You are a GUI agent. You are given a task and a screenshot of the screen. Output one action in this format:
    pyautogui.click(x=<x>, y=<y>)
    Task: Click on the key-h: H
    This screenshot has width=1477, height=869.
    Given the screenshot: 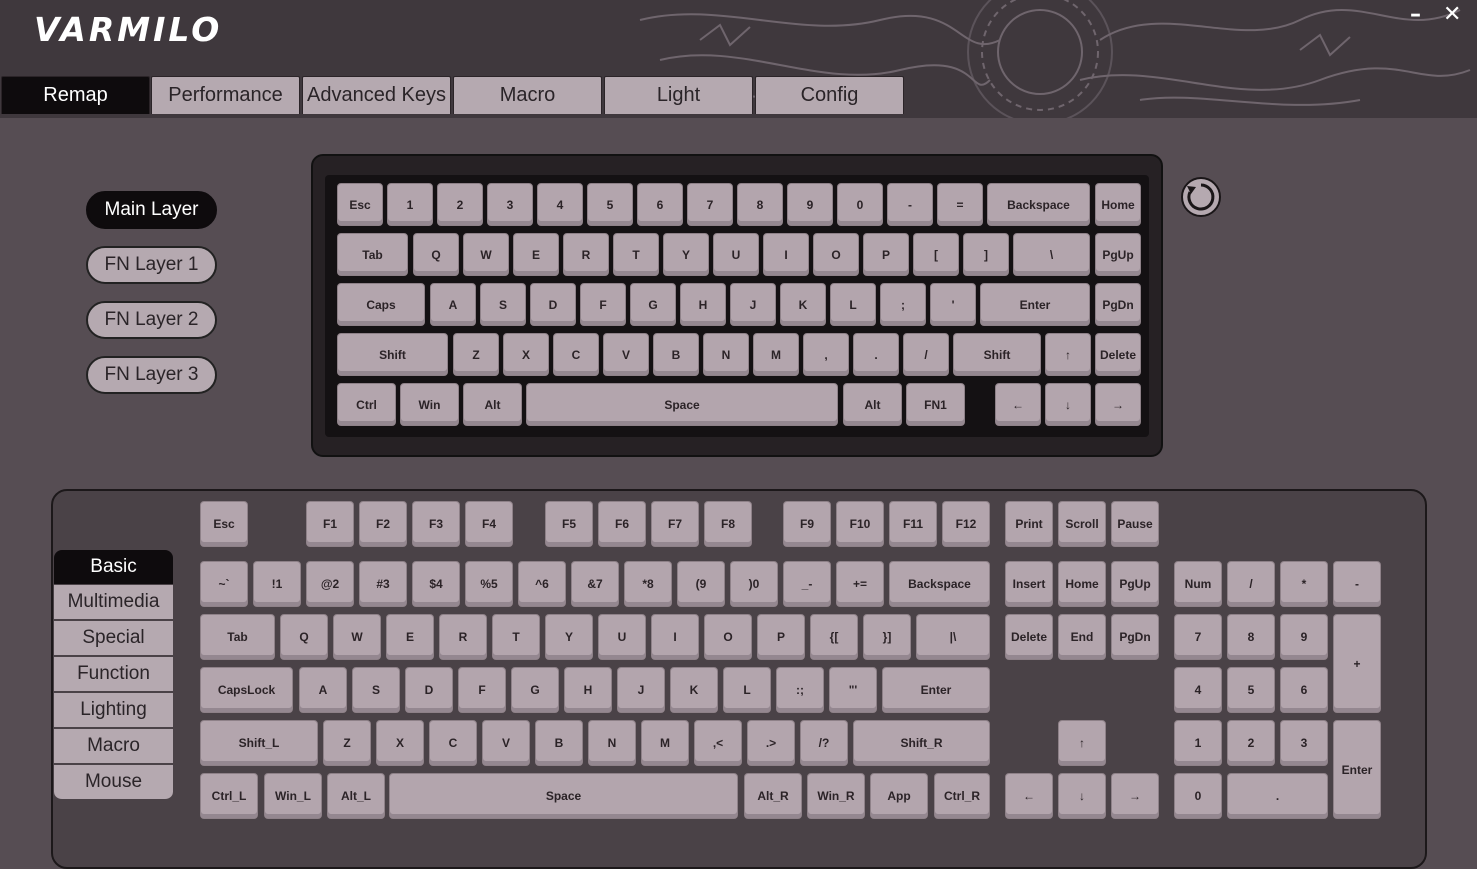 What is the action you would take?
    pyautogui.click(x=703, y=304)
    